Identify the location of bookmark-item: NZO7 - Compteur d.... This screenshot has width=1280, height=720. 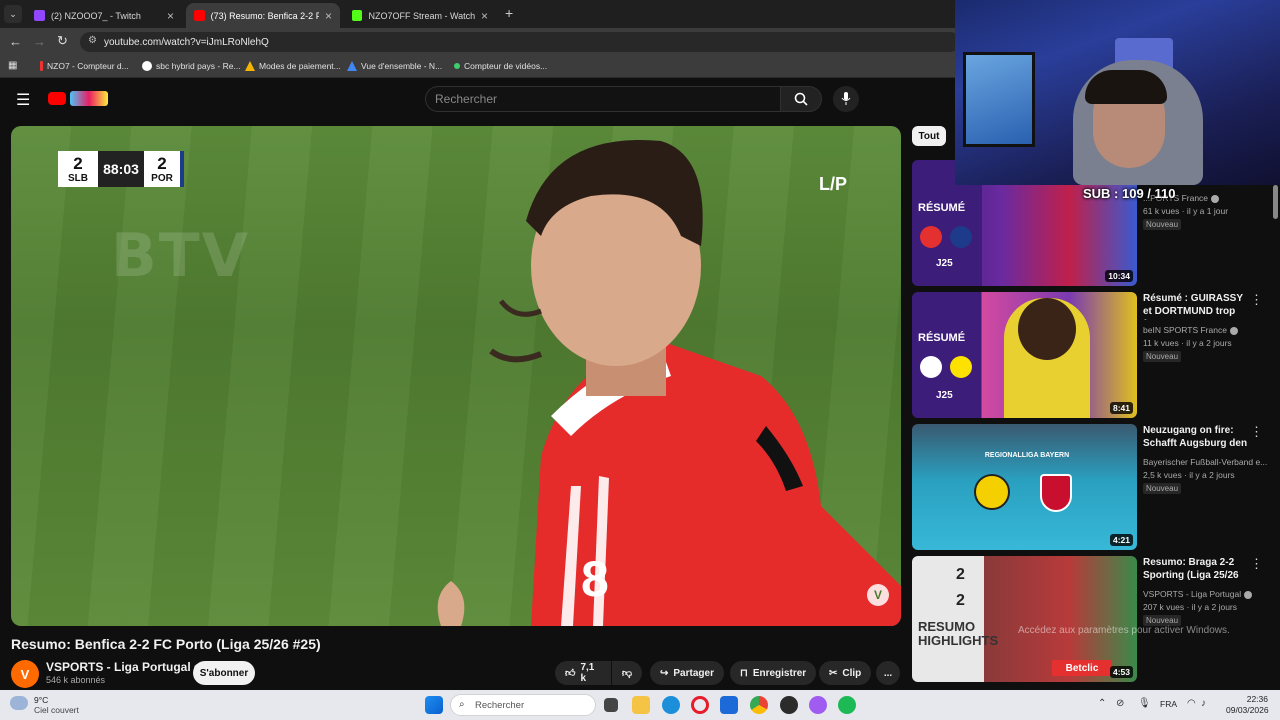
(84, 66).